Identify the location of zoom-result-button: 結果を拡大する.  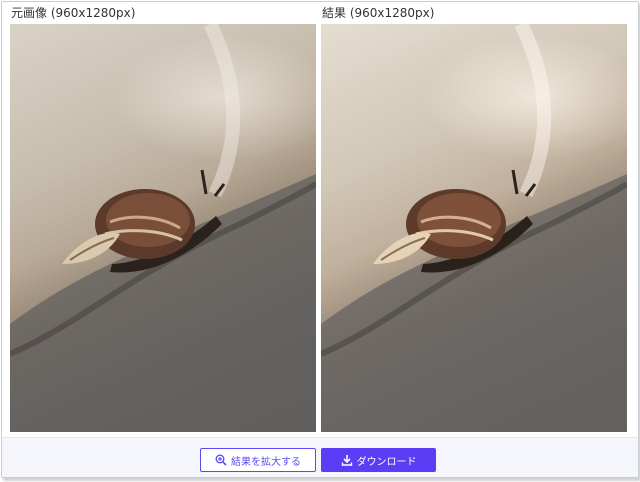
(258, 460).